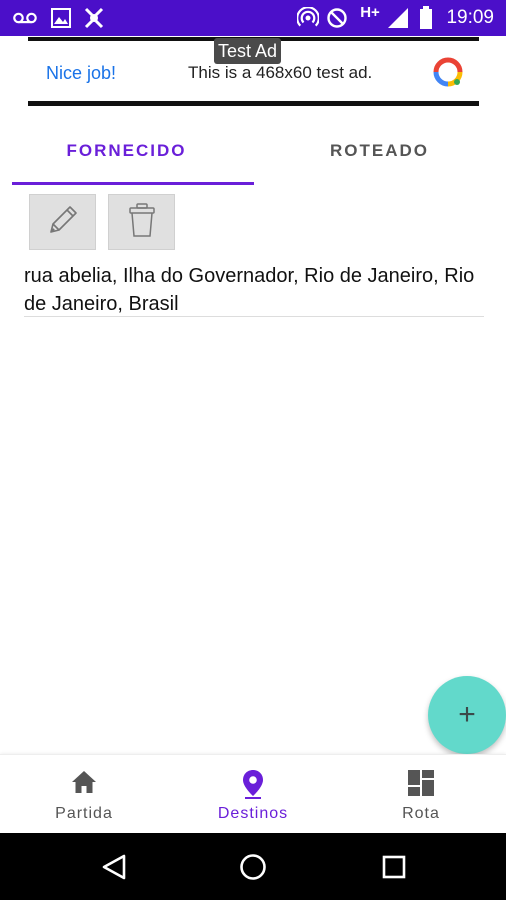  What do you see at coordinates (61, 18) in the screenshot?
I see `image-icon` at bounding box center [61, 18].